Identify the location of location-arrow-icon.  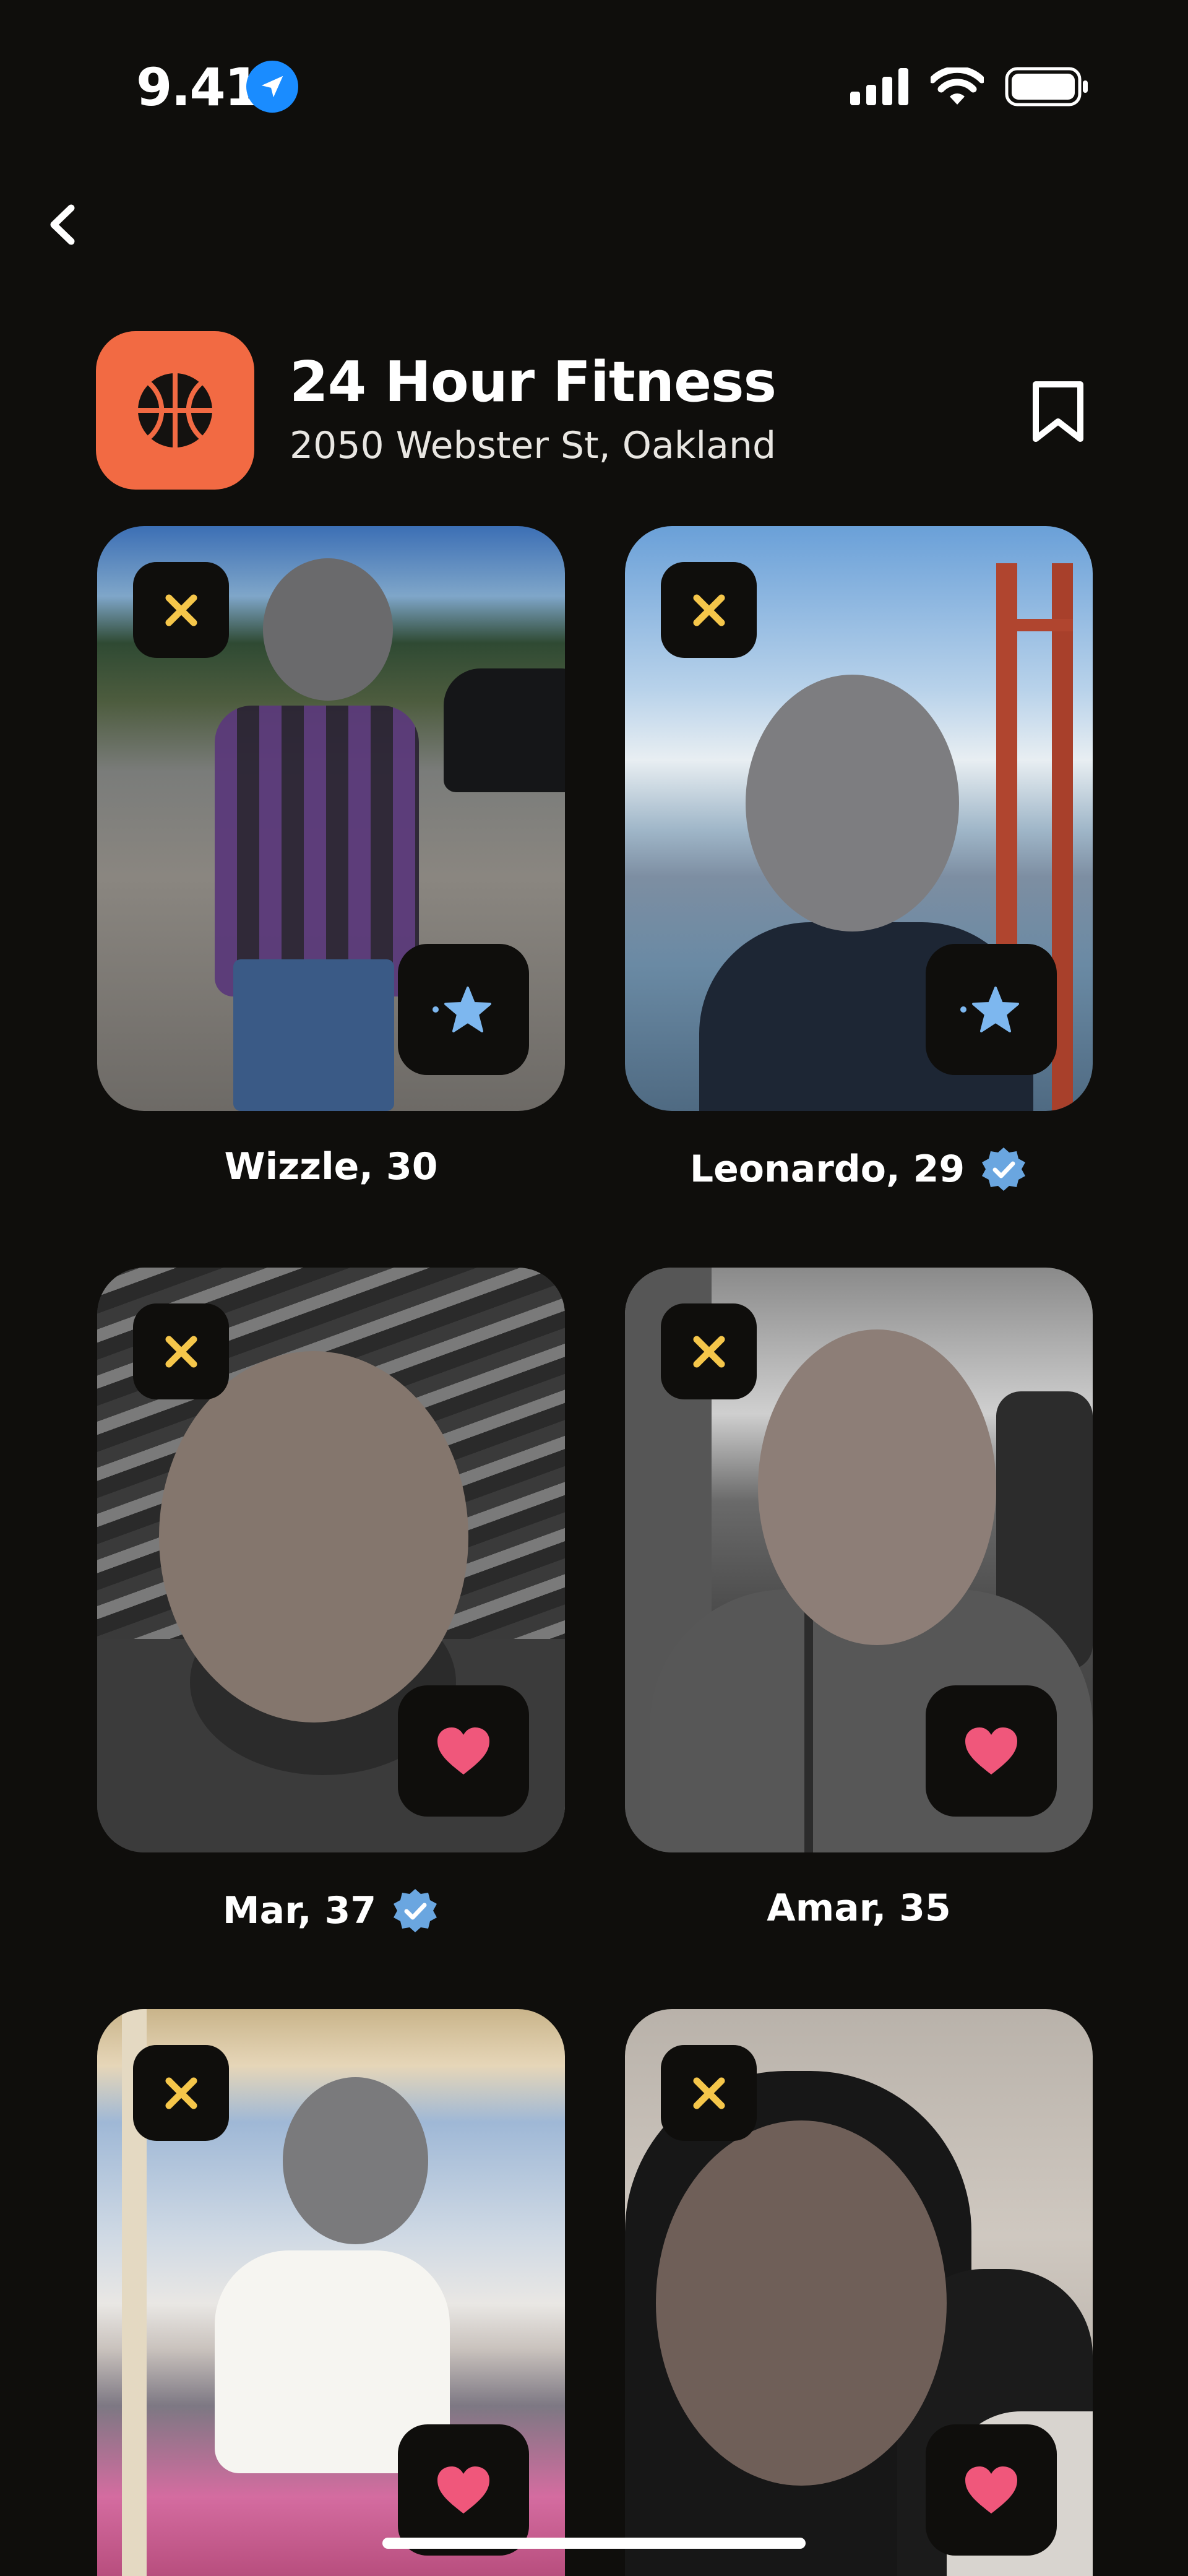
(272, 87).